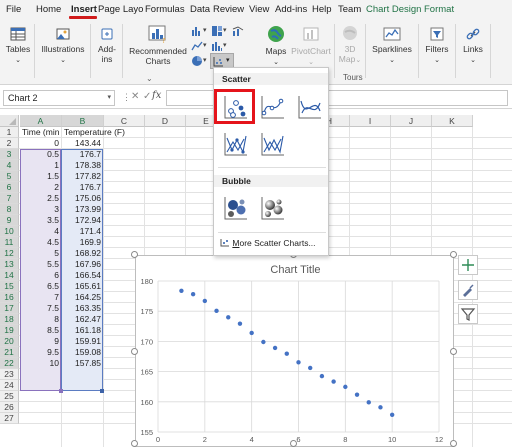 The height and width of the screenshot is (447, 512). I want to click on tab-insert: Insert, so click(84, 9).